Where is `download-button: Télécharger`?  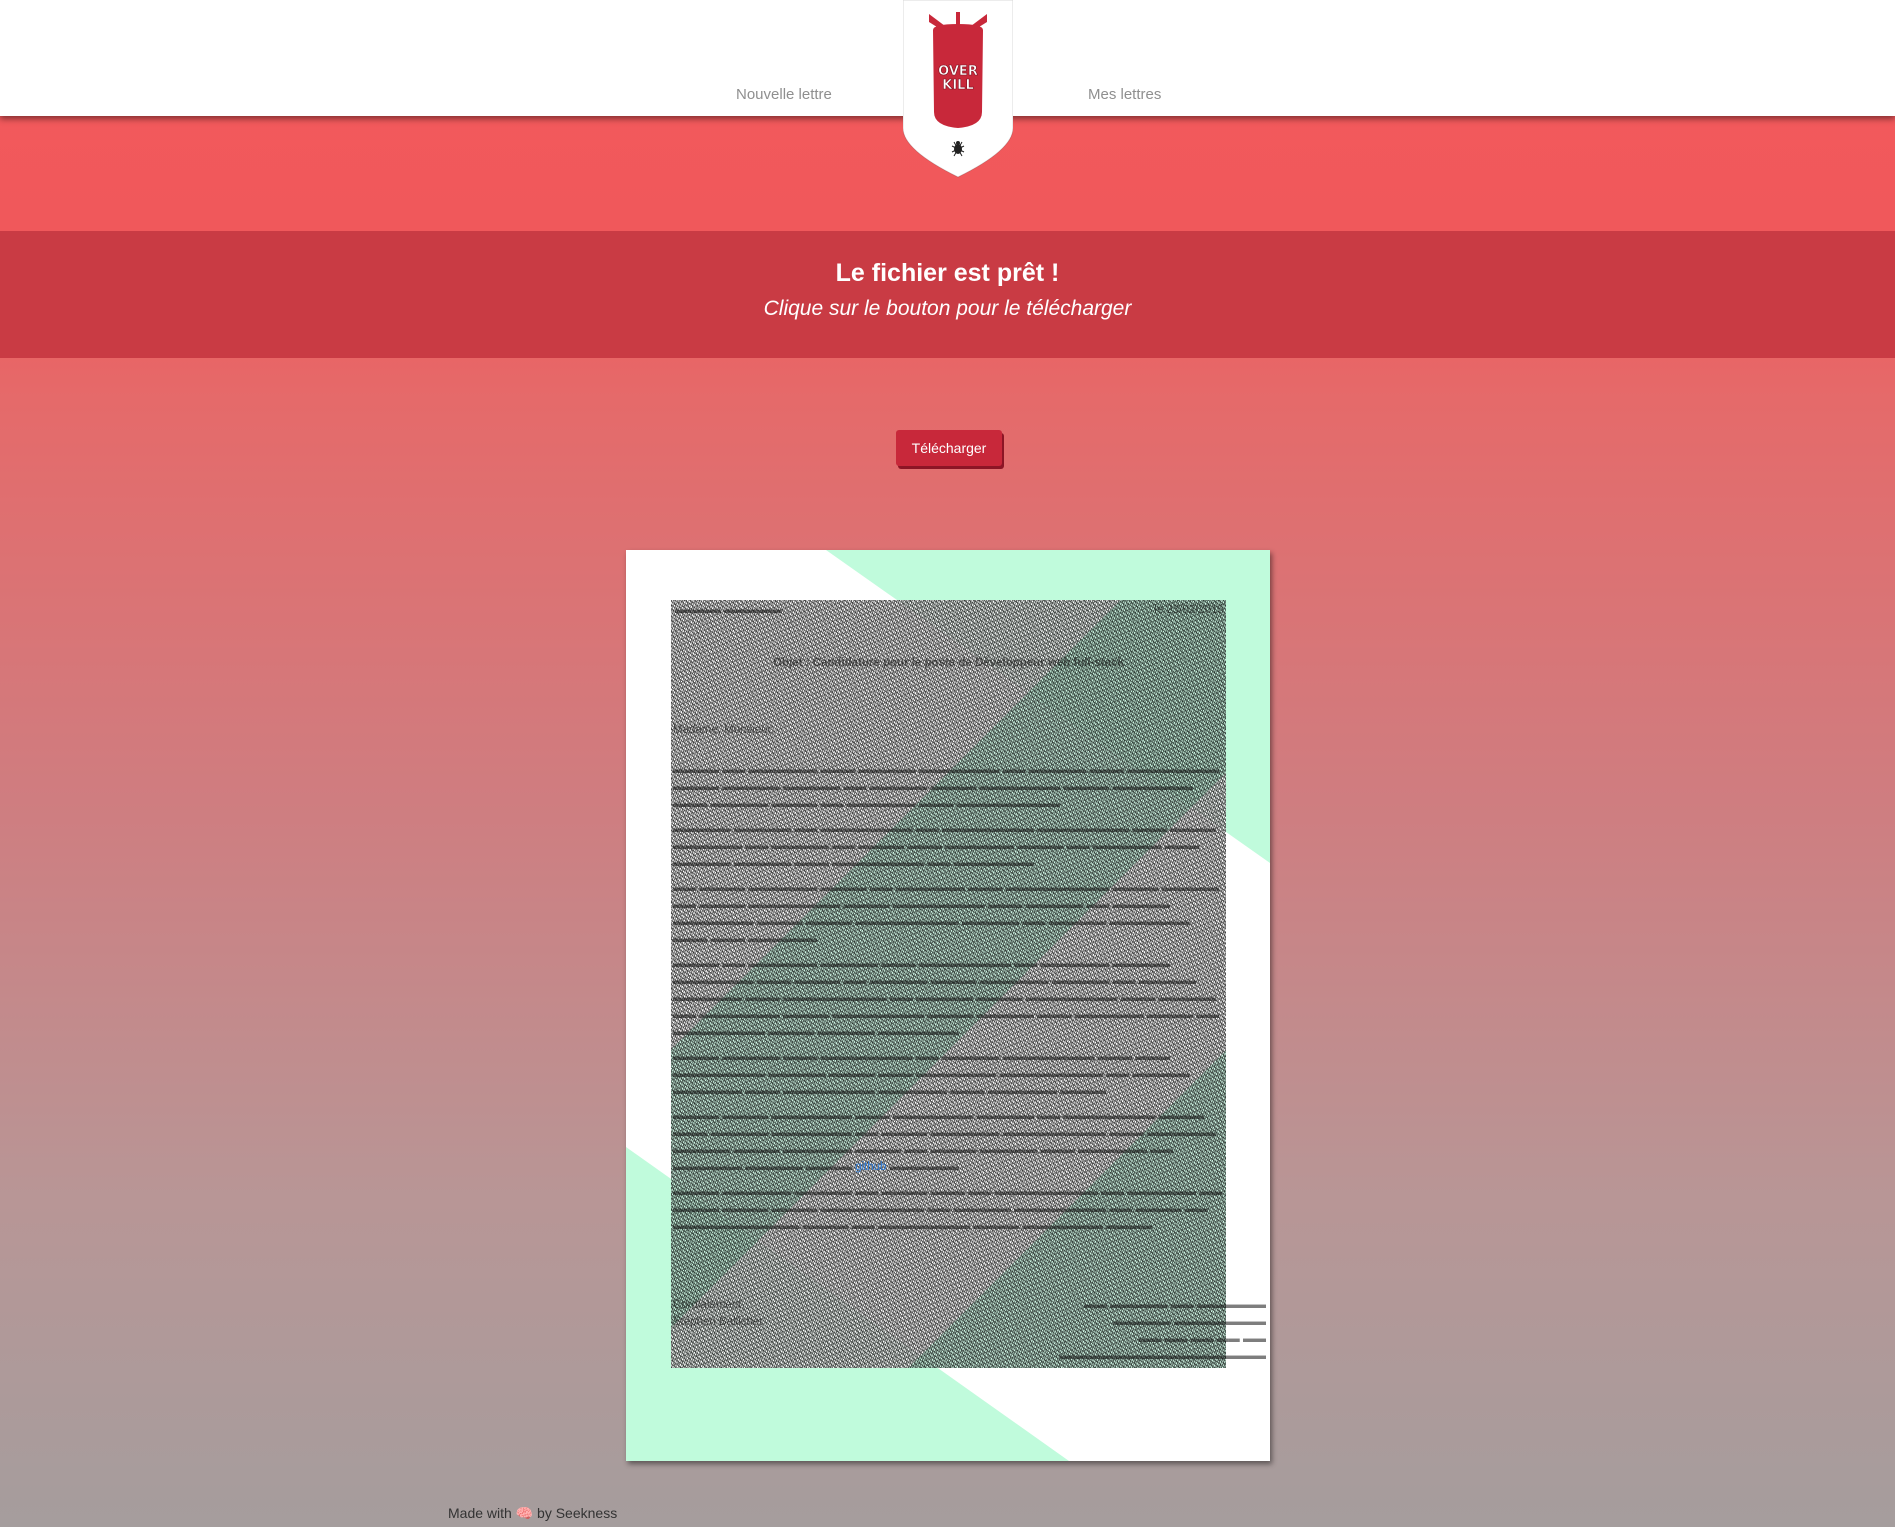
download-button: Télécharger is located at coordinates (949, 448).